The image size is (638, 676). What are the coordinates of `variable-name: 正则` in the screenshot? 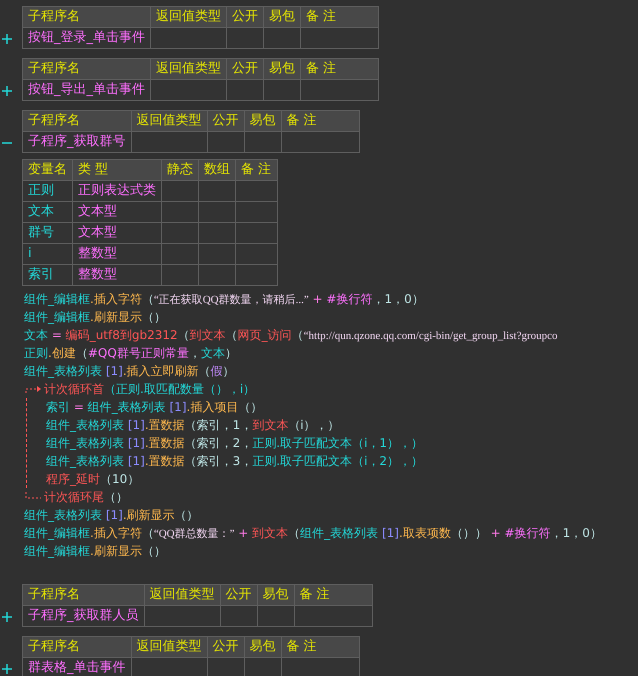 It's located at (47, 191).